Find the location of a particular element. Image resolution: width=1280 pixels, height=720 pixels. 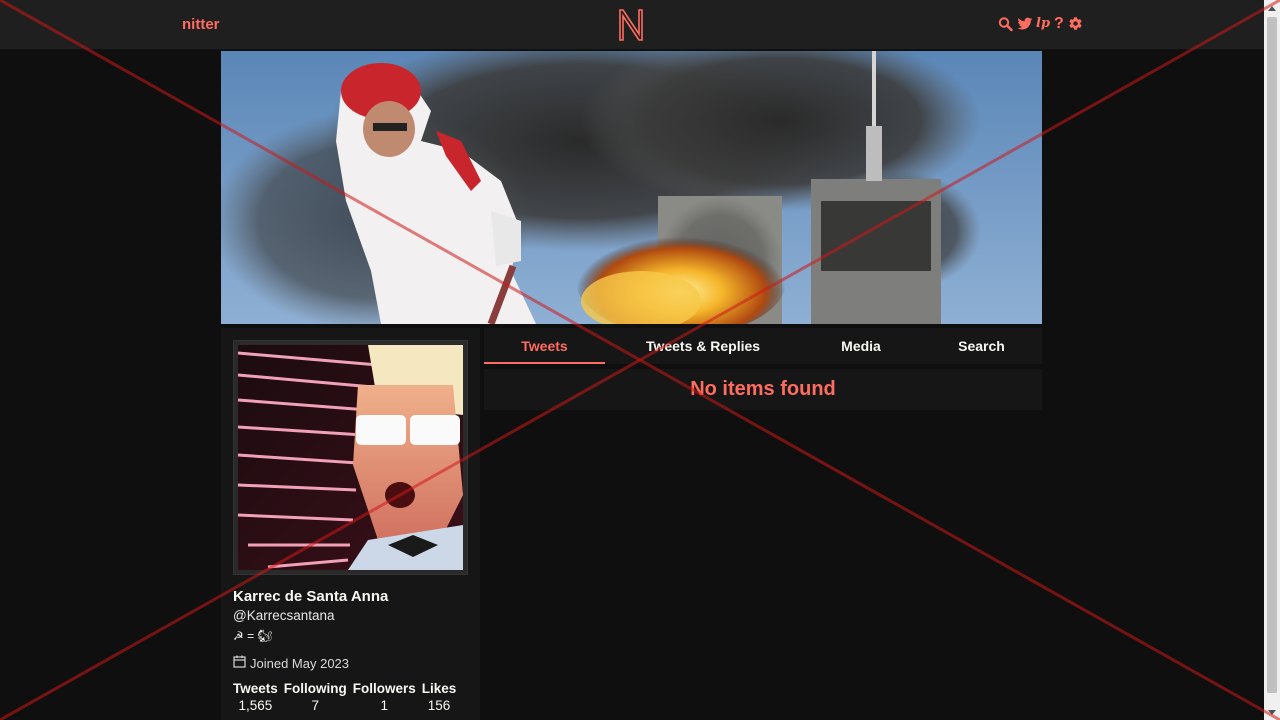

scroll-down-arrow-icon is located at coordinates (1272, 712).